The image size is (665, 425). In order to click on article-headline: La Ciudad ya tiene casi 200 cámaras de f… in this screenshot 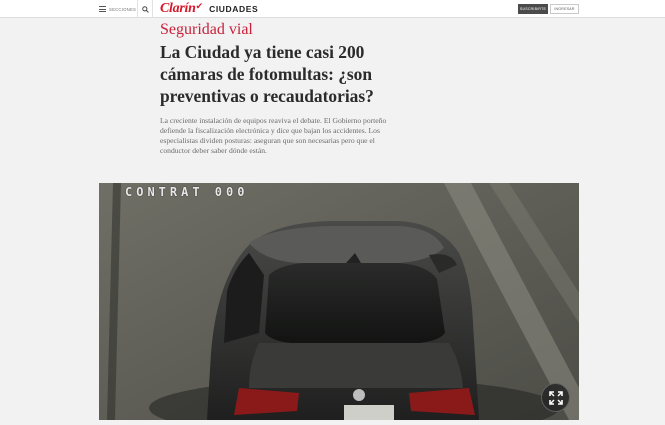, I will do `click(267, 74)`.